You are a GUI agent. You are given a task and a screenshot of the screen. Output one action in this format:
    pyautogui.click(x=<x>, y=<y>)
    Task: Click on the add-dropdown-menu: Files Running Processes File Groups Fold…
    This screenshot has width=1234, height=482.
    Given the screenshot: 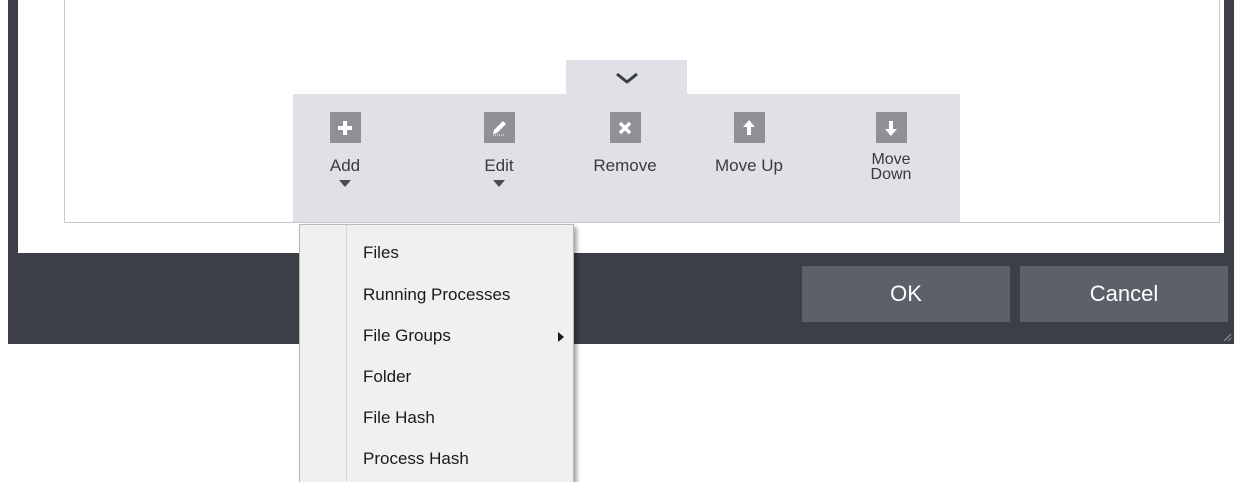 What is the action you would take?
    pyautogui.click(x=436, y=353)
    